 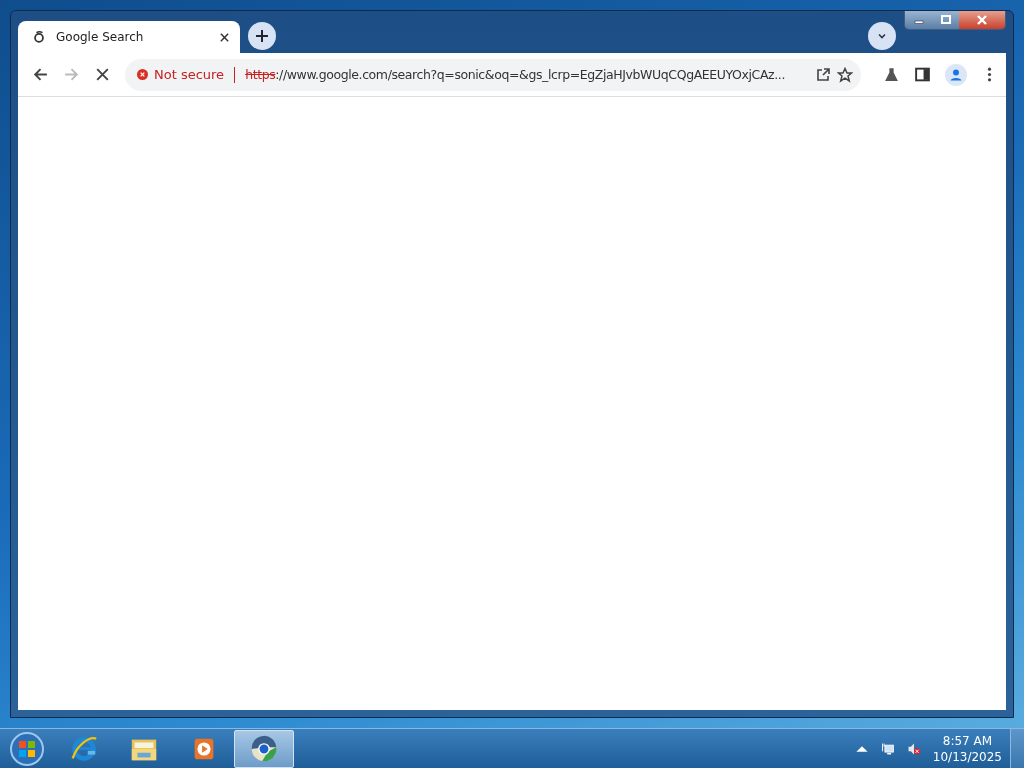 What do you see at coordinates (27, 748) in the screenshot?
I see `windows-logo-icon` at bounding box center [27, 748].